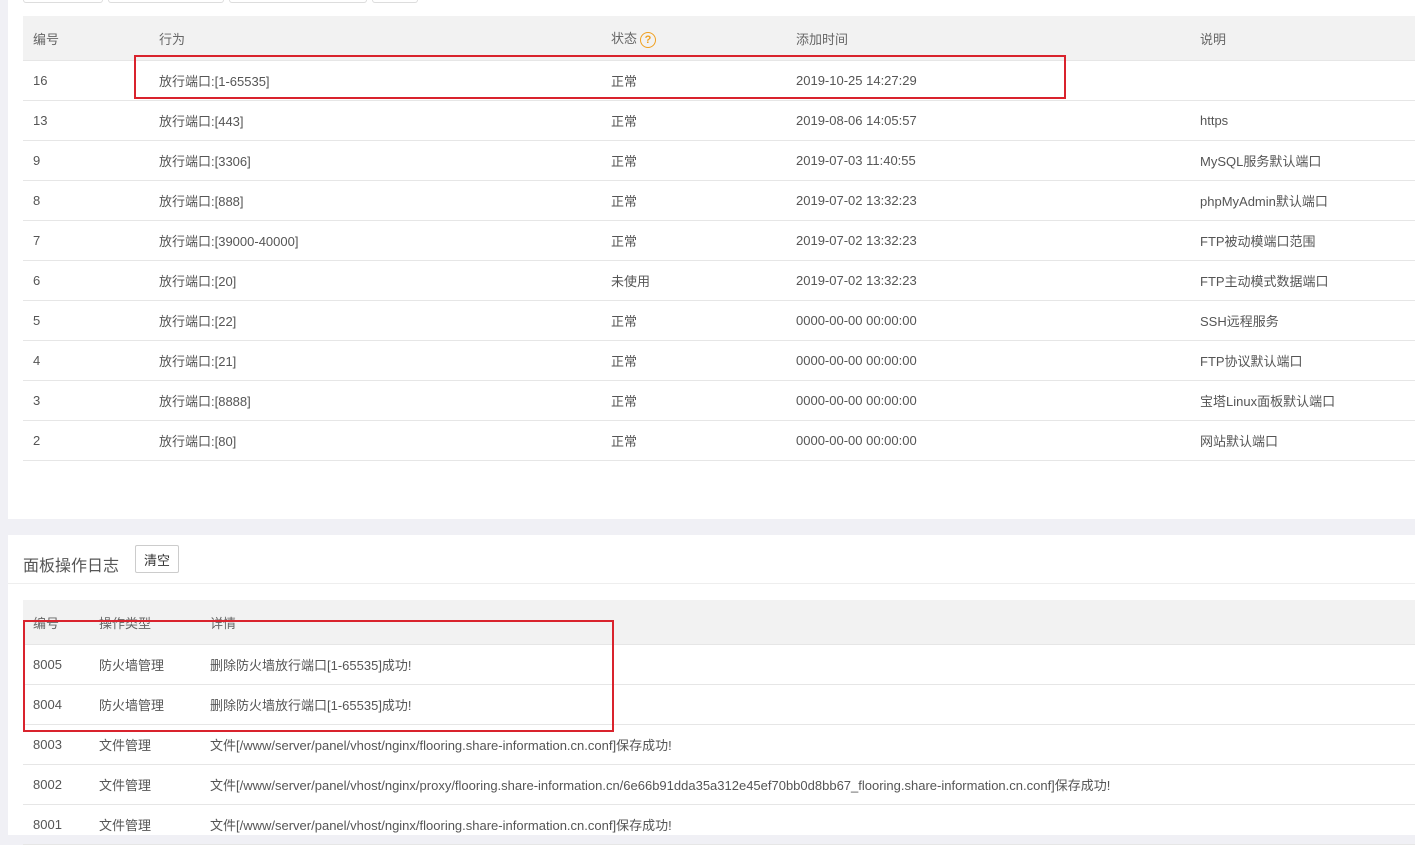  What do you see at coordinates (375, 240) in the screenshot?
I see `cell-action: 放行端口:[39000-40000]` at bounding box center [375, 240].